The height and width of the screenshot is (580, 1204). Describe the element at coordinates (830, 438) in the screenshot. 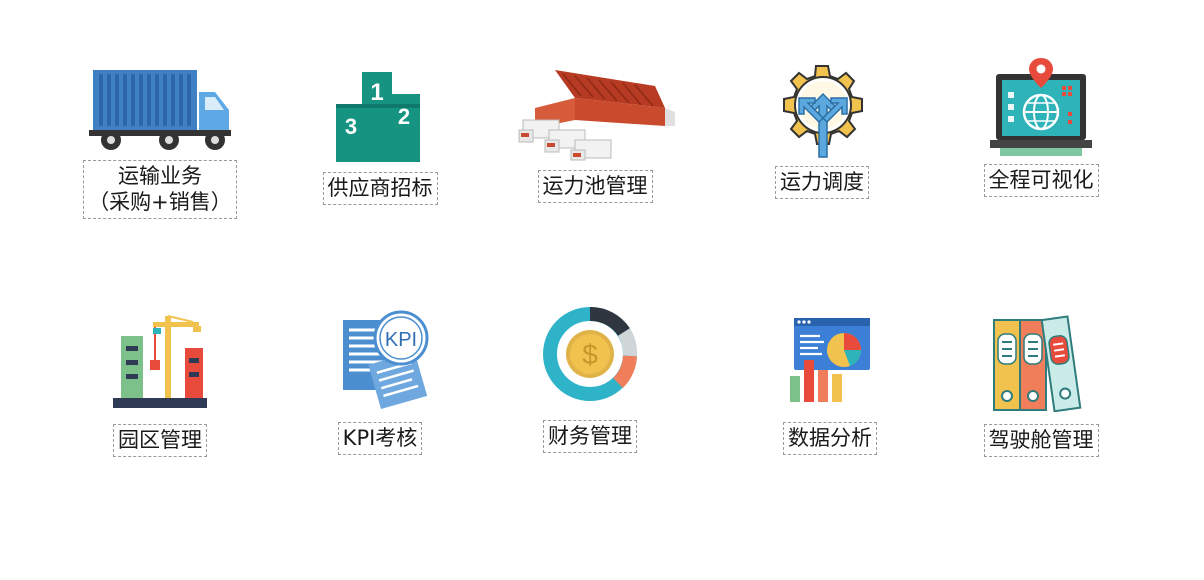

I see `module-label: 数据分析` at that location.